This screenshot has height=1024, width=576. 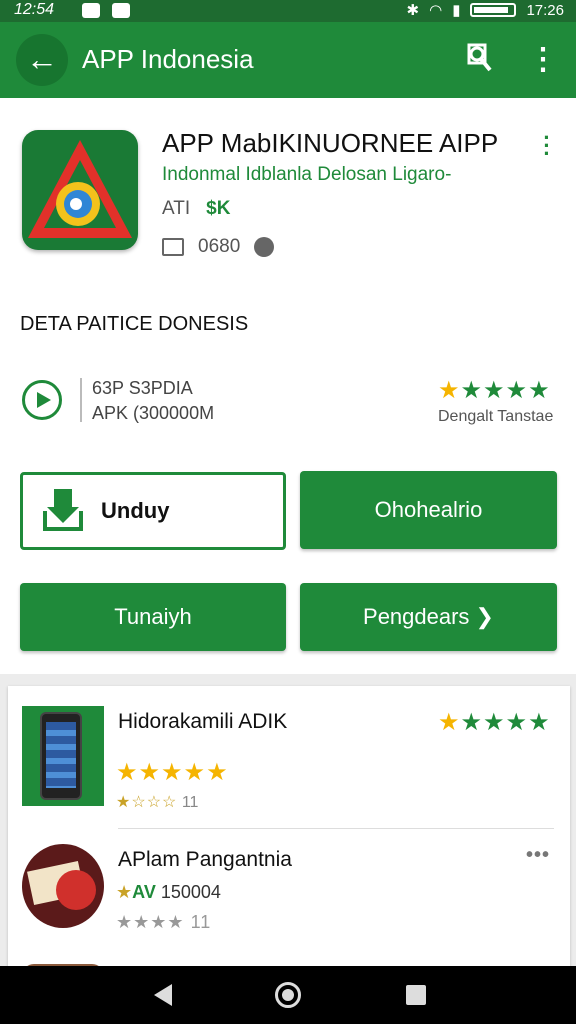 What do you see at coordinates (202, 722) in the screenshot?
I see `list-item-title: Hidorakamili ADIK` at bounding box center [202, 722].